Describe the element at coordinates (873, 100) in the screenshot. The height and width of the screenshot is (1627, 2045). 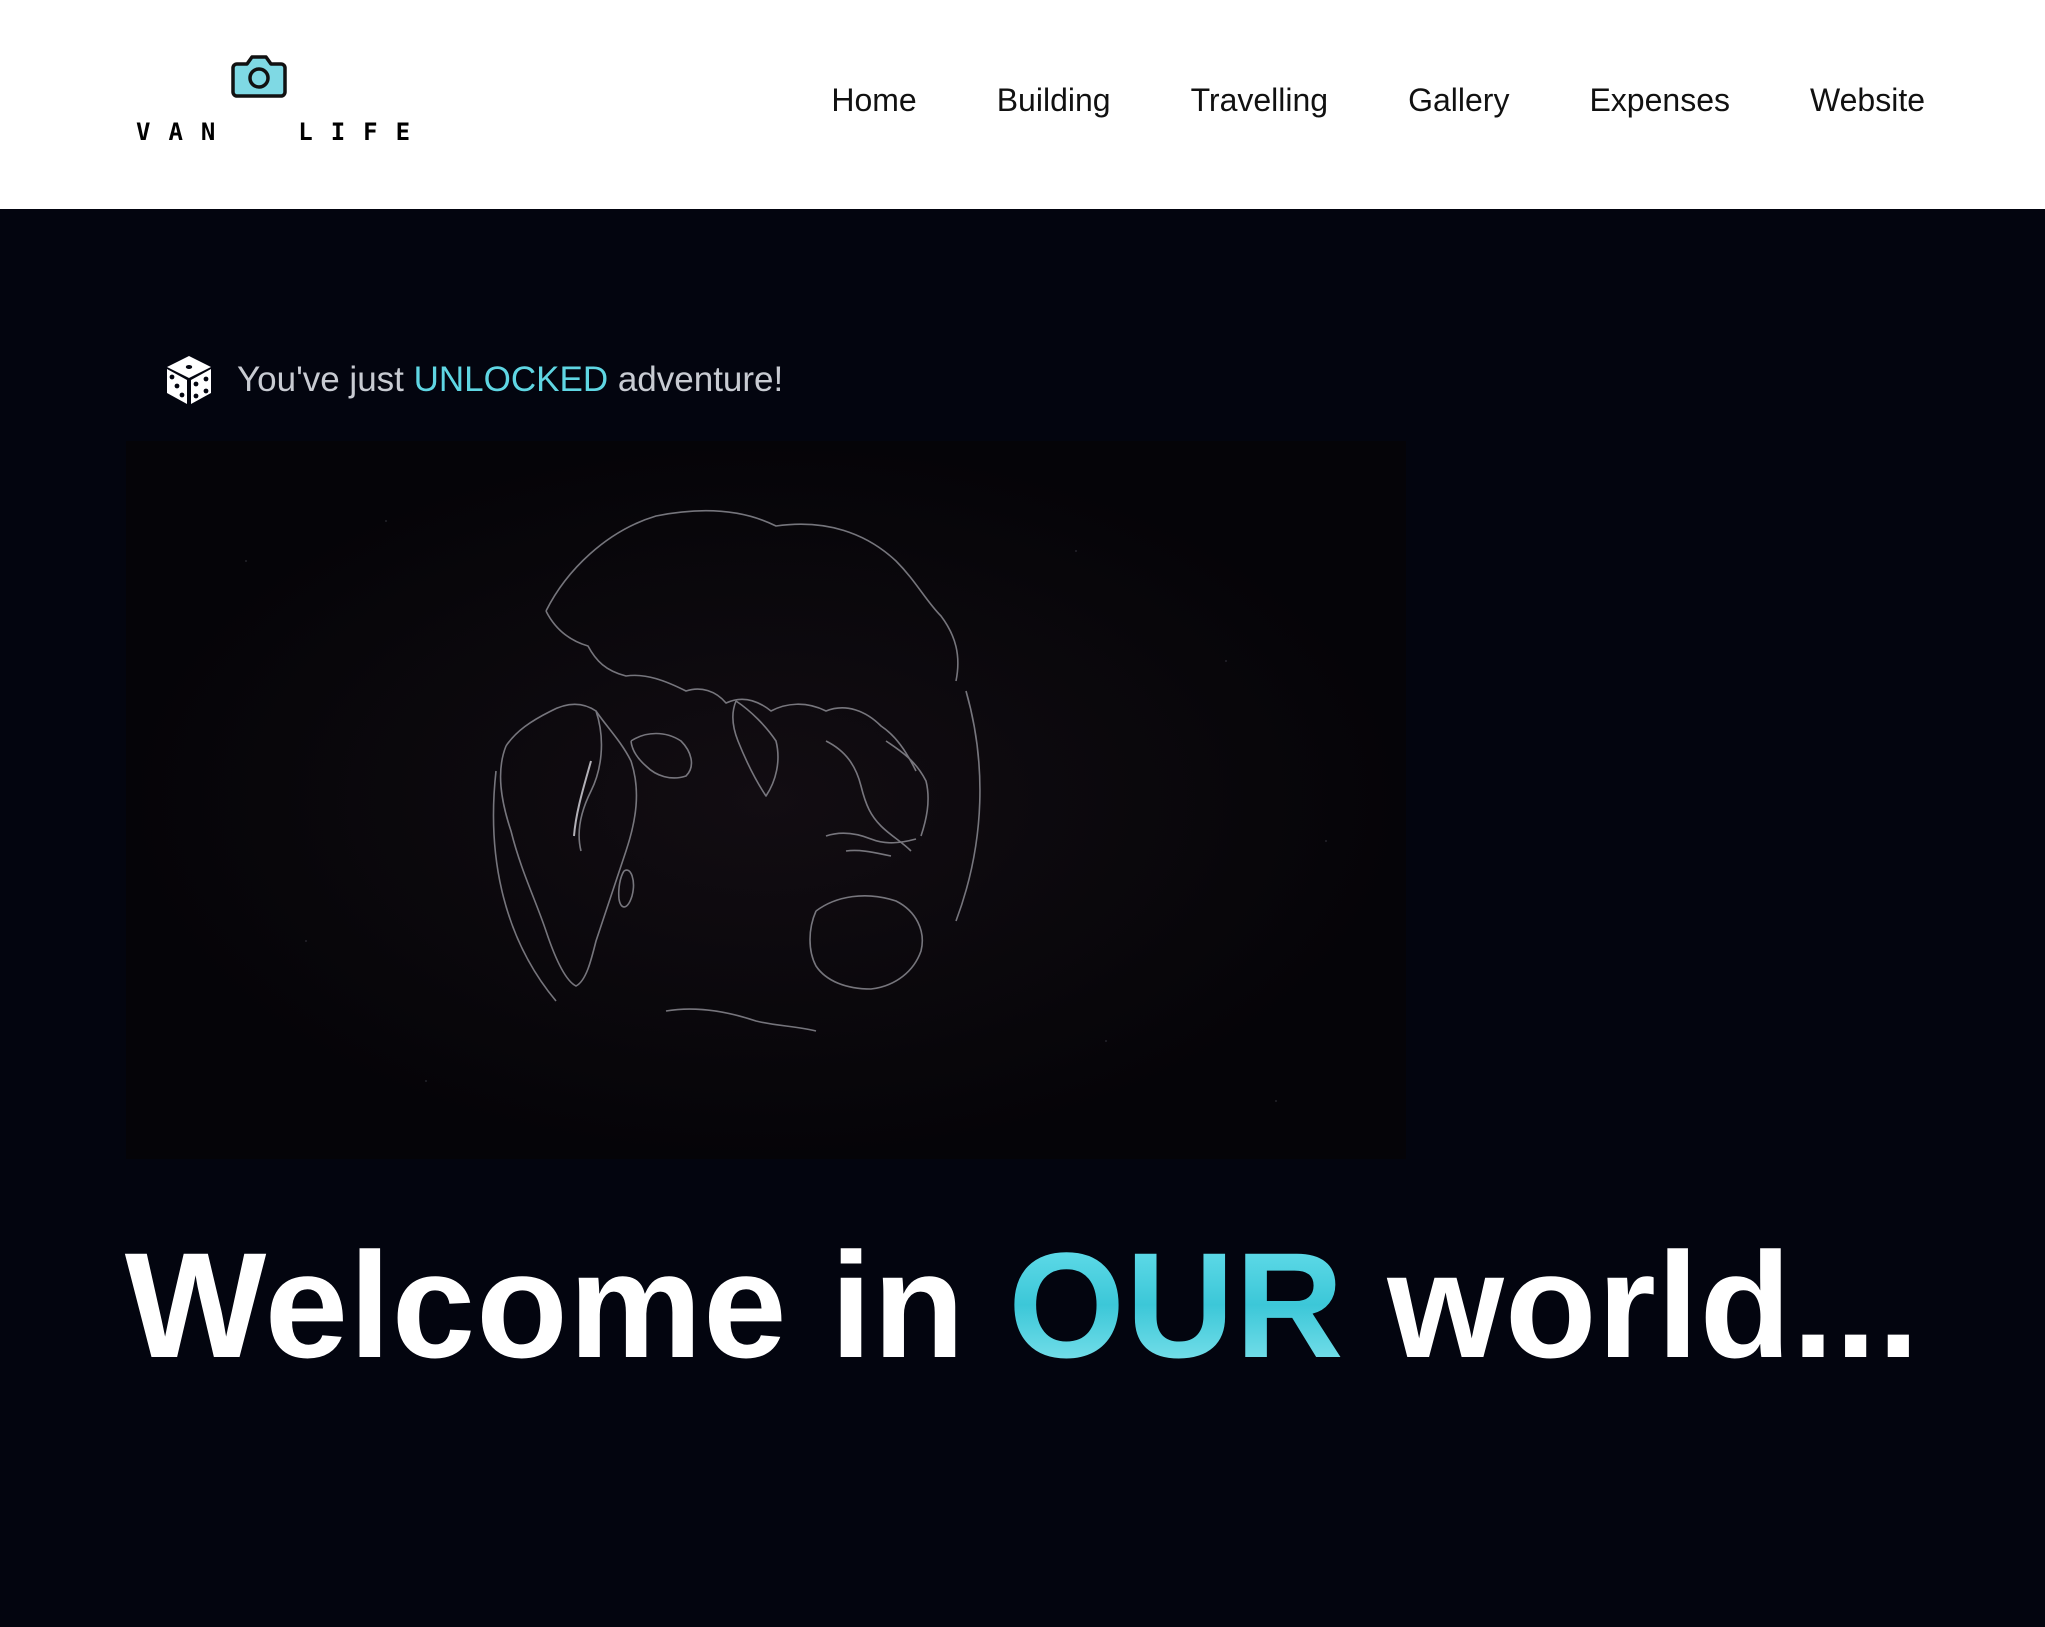
I see `nav-home: Home` at that location.